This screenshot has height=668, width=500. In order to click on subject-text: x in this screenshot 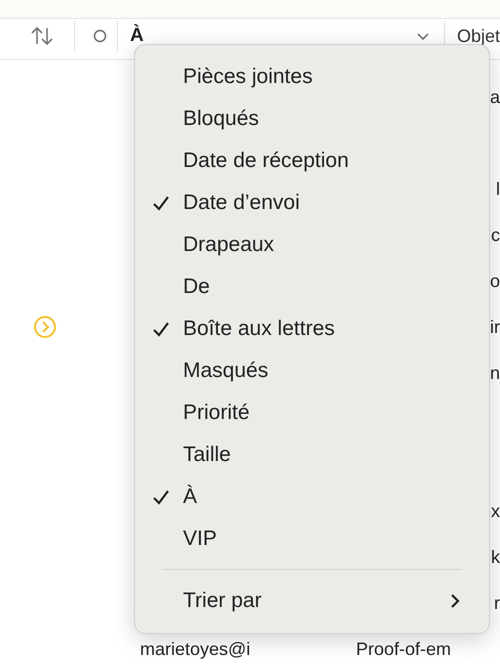, I will do `click(495, 511)`.